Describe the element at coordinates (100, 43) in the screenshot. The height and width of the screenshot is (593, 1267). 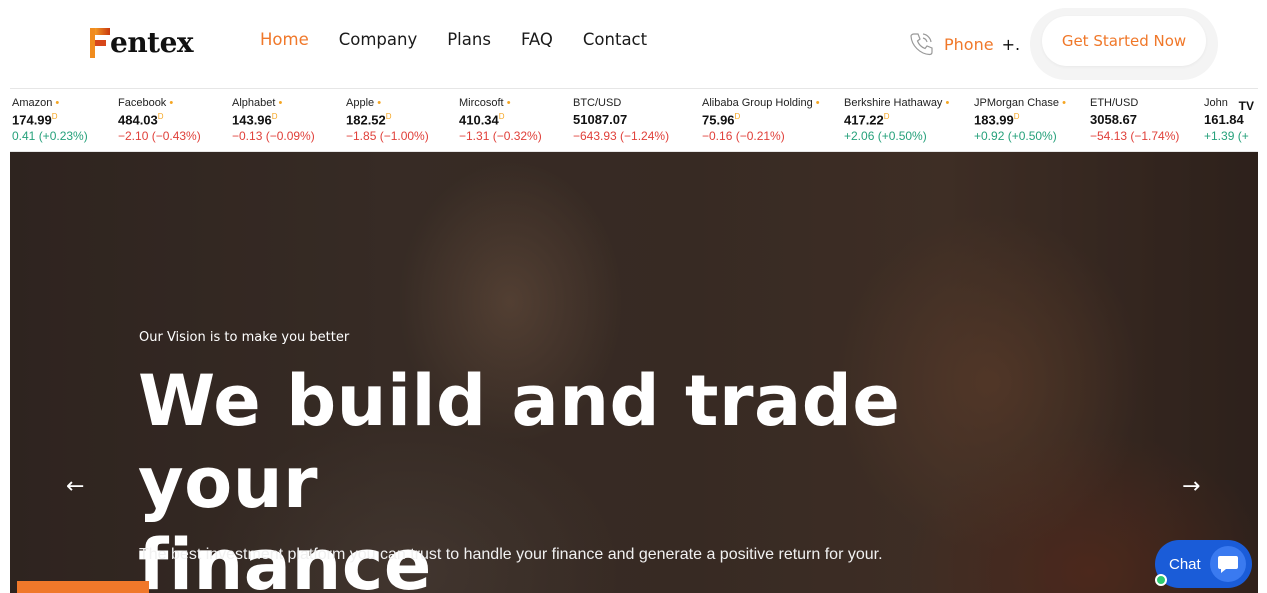
I see `logo-mark-icon` at that location.